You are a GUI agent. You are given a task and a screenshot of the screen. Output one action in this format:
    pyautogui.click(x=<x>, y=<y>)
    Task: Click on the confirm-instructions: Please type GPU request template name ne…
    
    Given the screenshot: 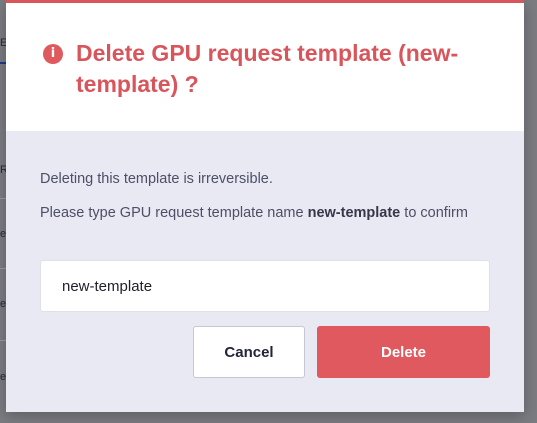 What is the action you would take?
    pyautogui.click(x=265, y=213)
    